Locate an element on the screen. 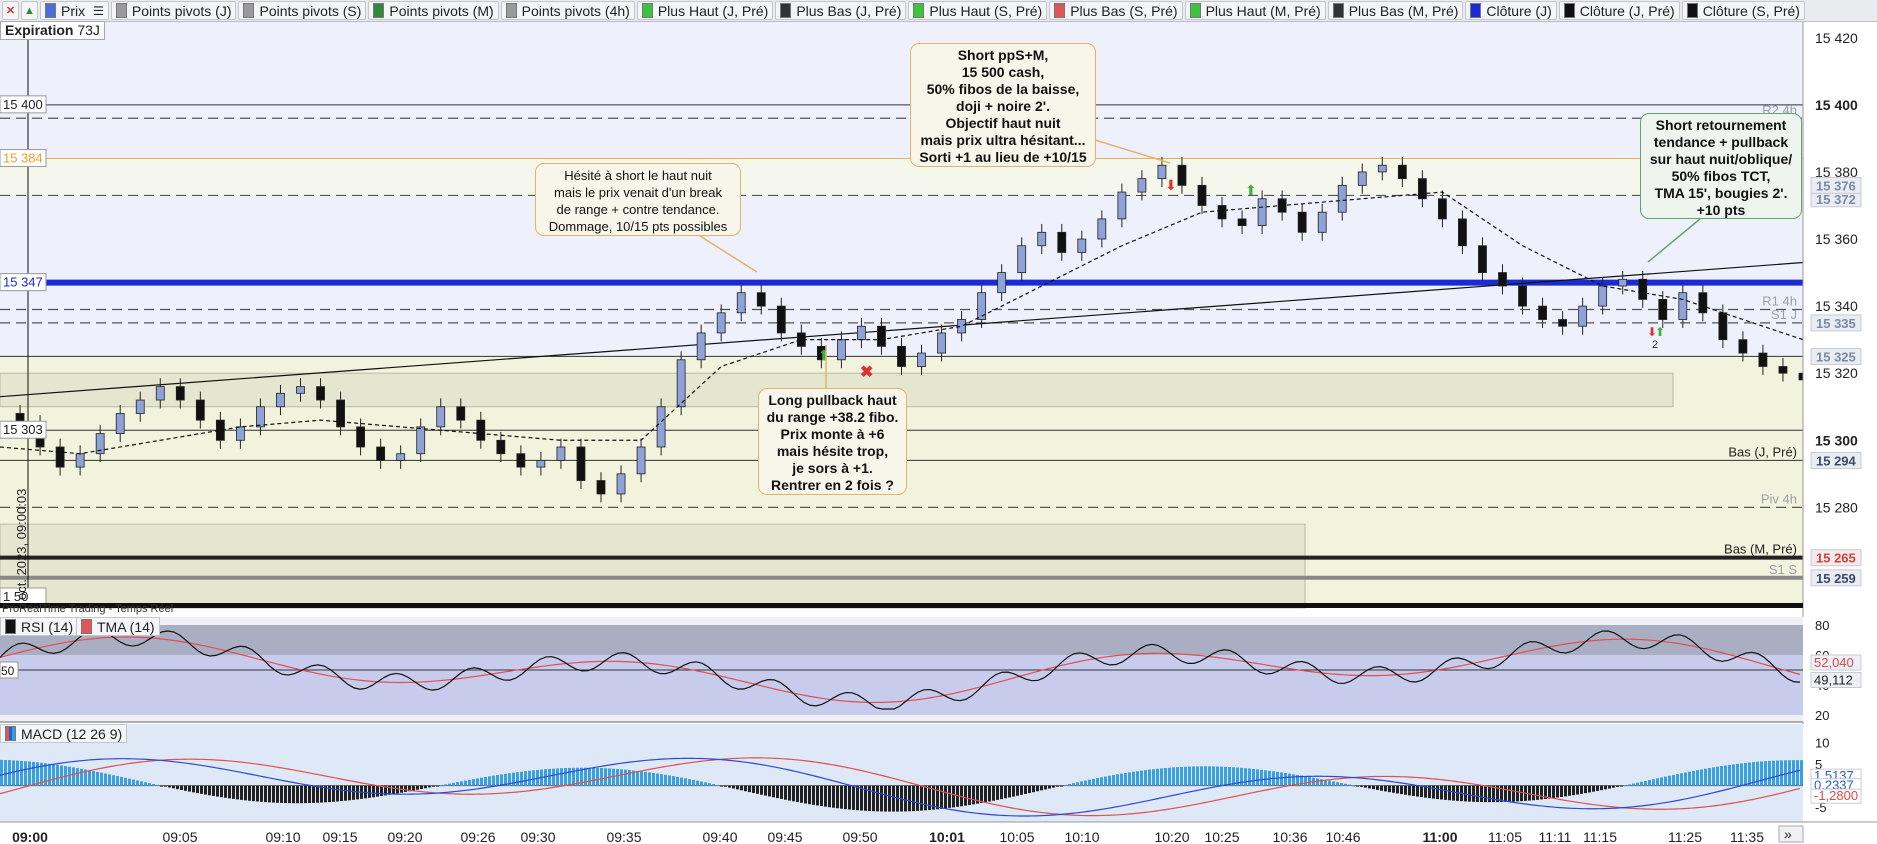 The height and width of the screenshot is (844, 1877). indicator-button: Points pivots (M) is located at coordinates (433, 10).